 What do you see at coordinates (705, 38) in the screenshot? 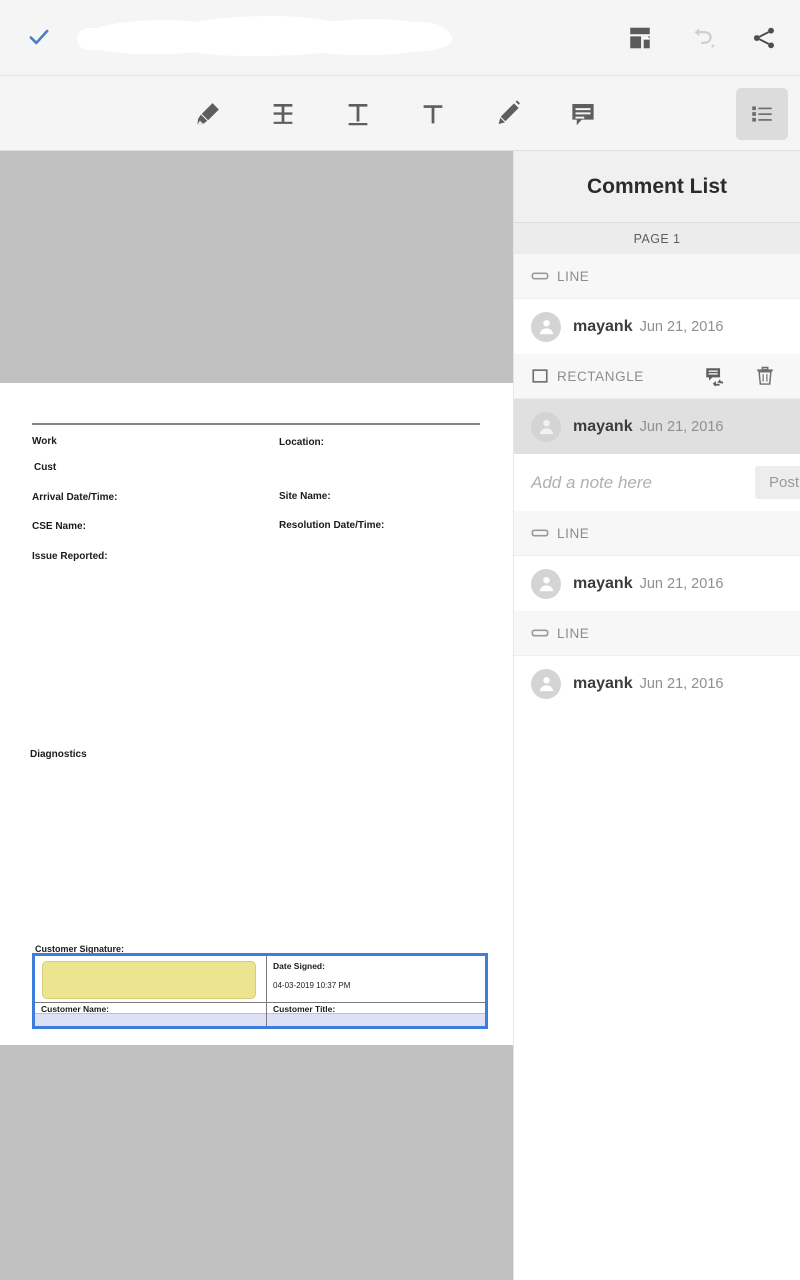
I see `undo-icon` at bounding box center [705, 38].